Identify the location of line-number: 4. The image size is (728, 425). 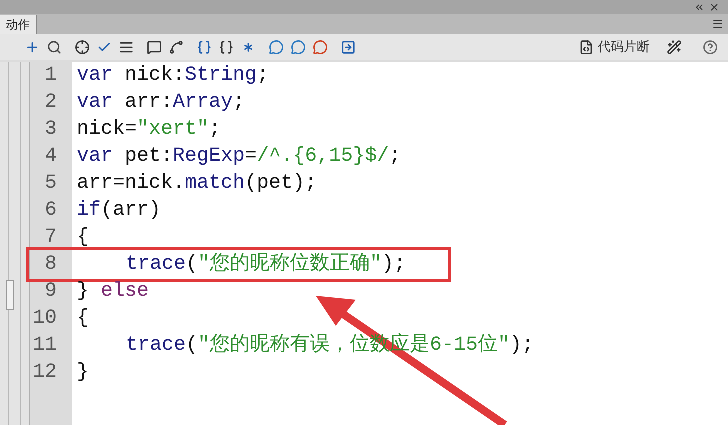
(50, 156).